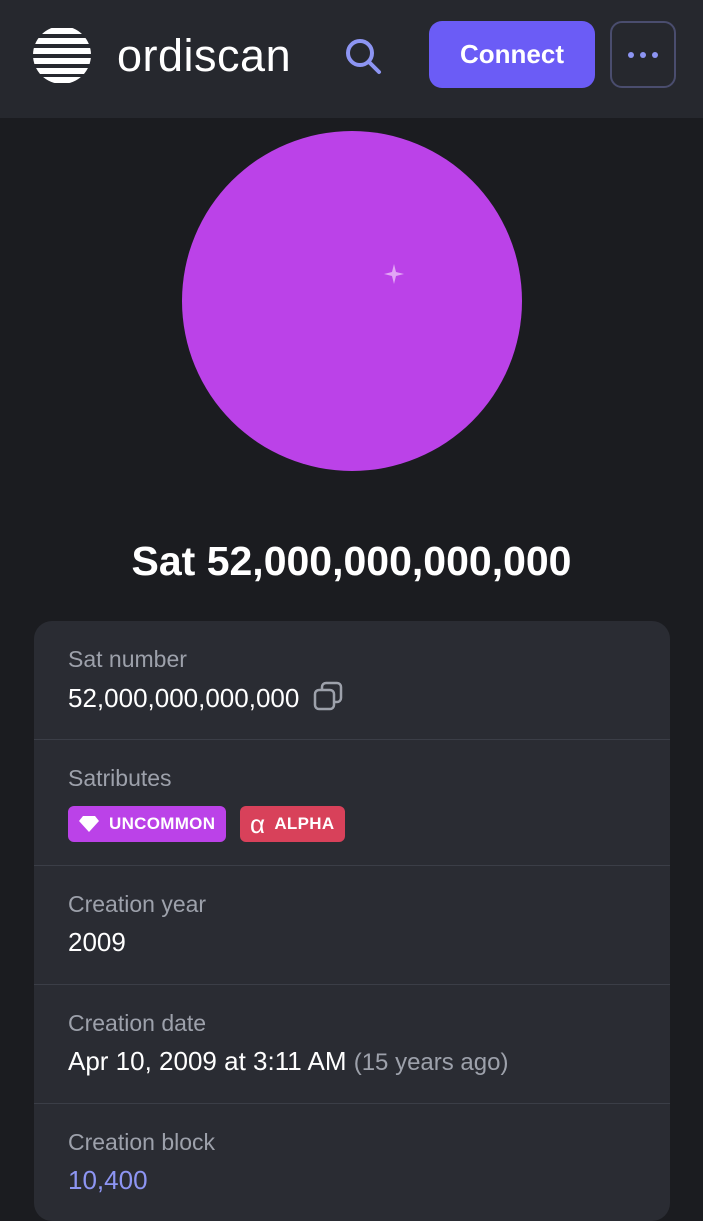  What do you see at coordinates (352, 803) in the screenshot?
I see `detail-row-satributes: Satributes` at bounding box center [352, 803].